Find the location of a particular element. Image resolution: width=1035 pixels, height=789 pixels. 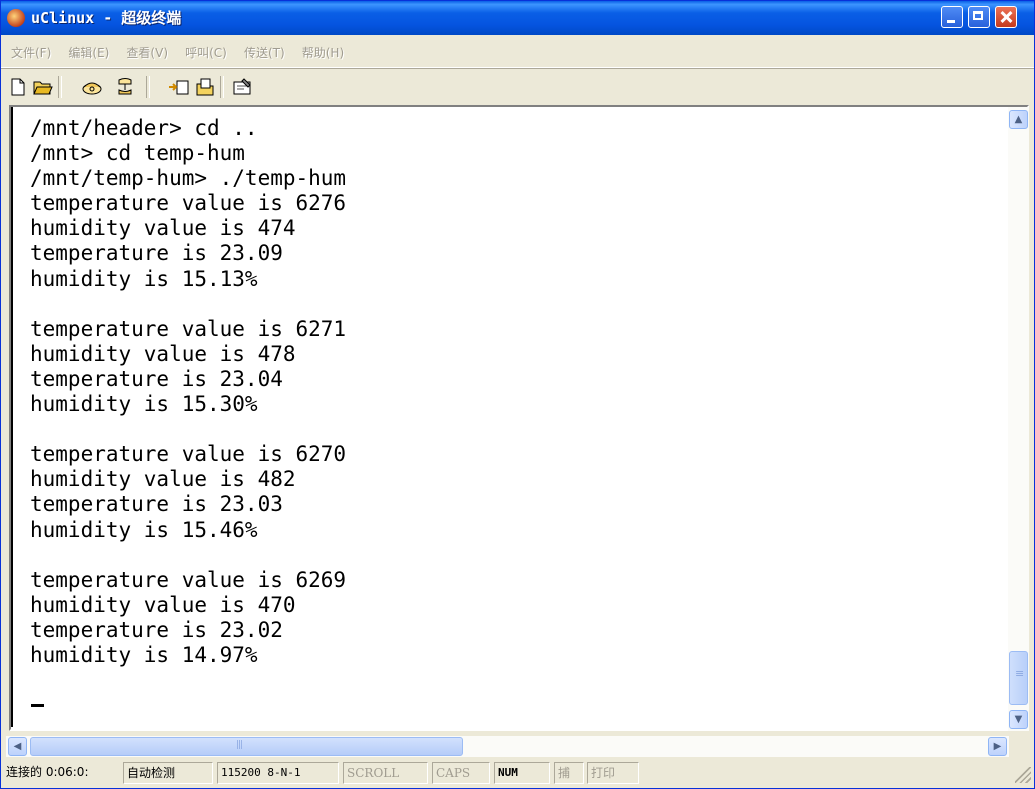

terminal-line: temperature is 23.09 is located at coordinates (156, 253).